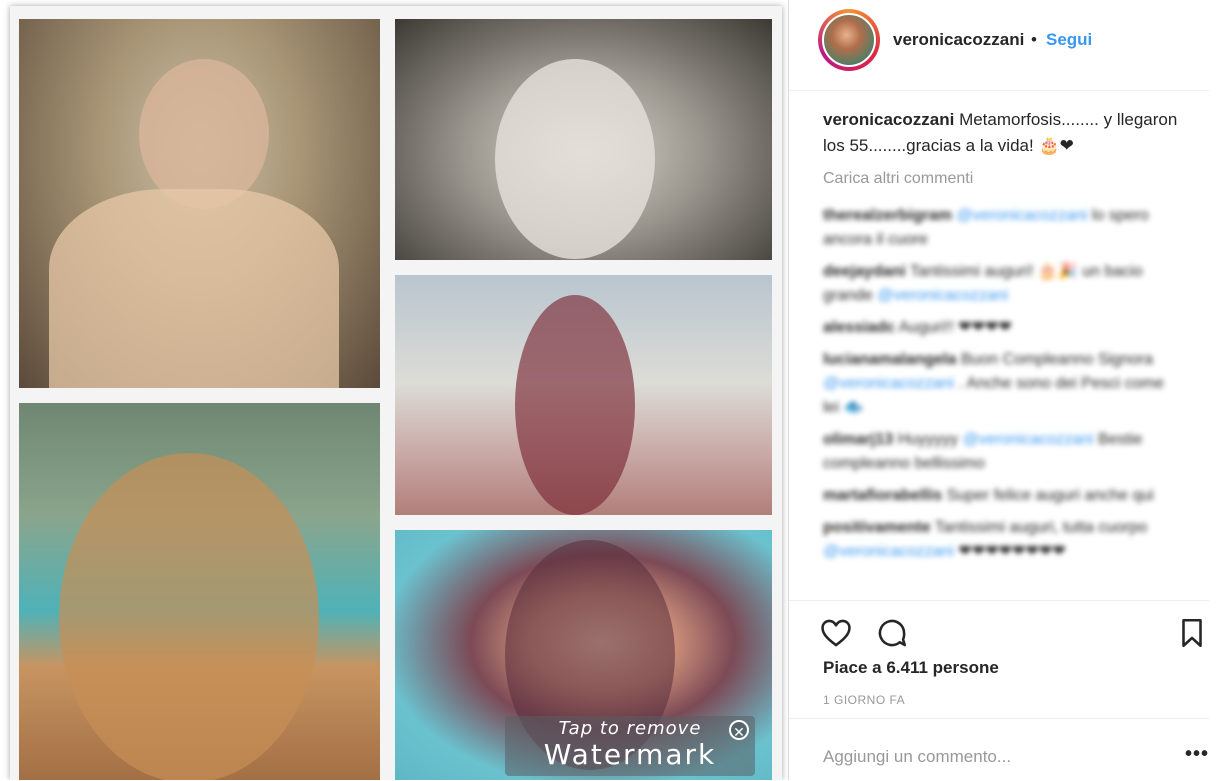 Image resolution: width=1217 pixels, height=781 pixels. What do you see at coordinates (888, 119) in the screenshot?
I see `caption-username: veronicacozzani` at bounding box center [888, 119].